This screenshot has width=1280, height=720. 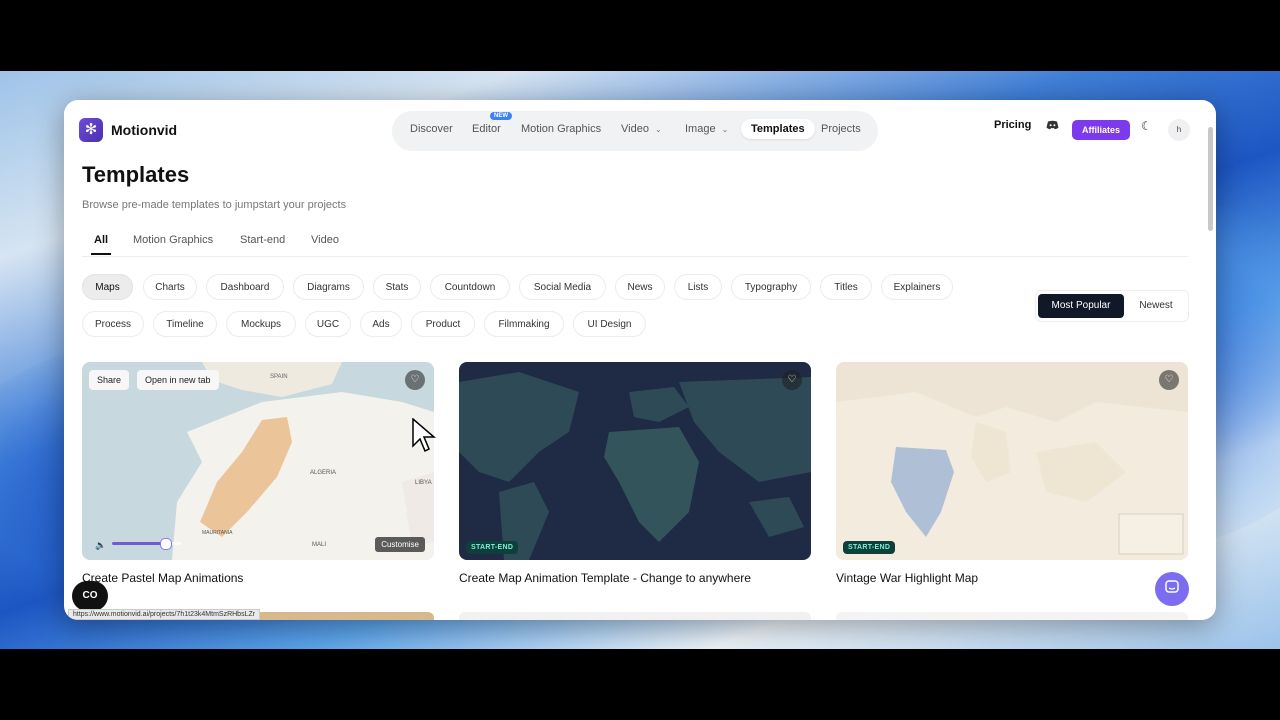 What do you see at coordinates (178, 380) in the screenshot?
I see `open-in-new-tab-button: Open in new tab` at bounding box center [178, 380].